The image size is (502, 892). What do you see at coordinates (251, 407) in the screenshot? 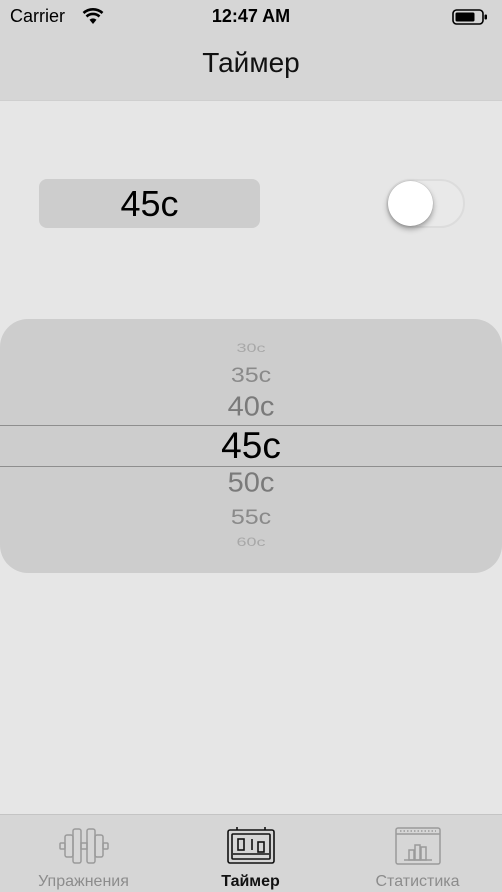
I see `picker-option: 40с` at bounding box center [251, 407].